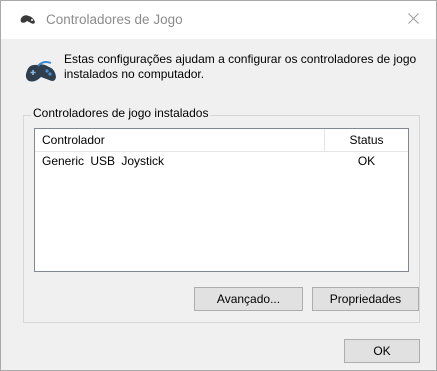 Image resolution: width=437 pixels, height=371 pixels. What do you see at coordinates (382, 351) in the screenshot?
I see `ok-button: OK` at bounding box center [382, 351].